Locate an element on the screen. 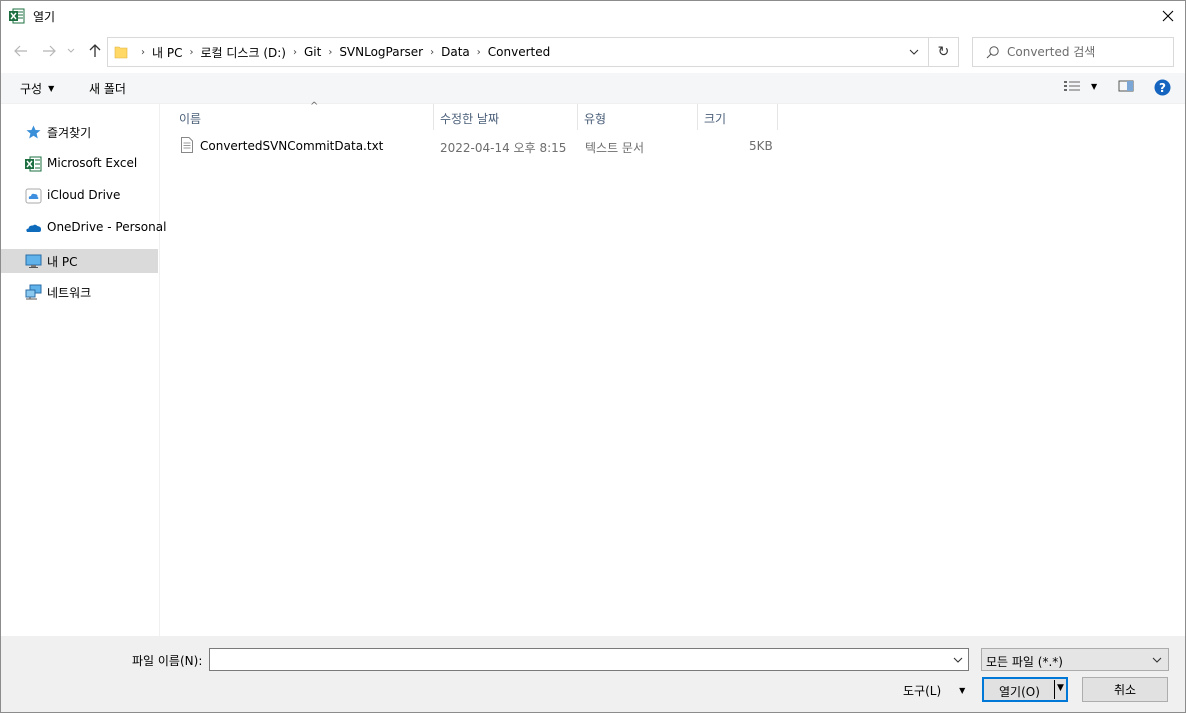 This screenshot has width=1186, height=713. help-button: ? is located at coordinates (1162, 87).